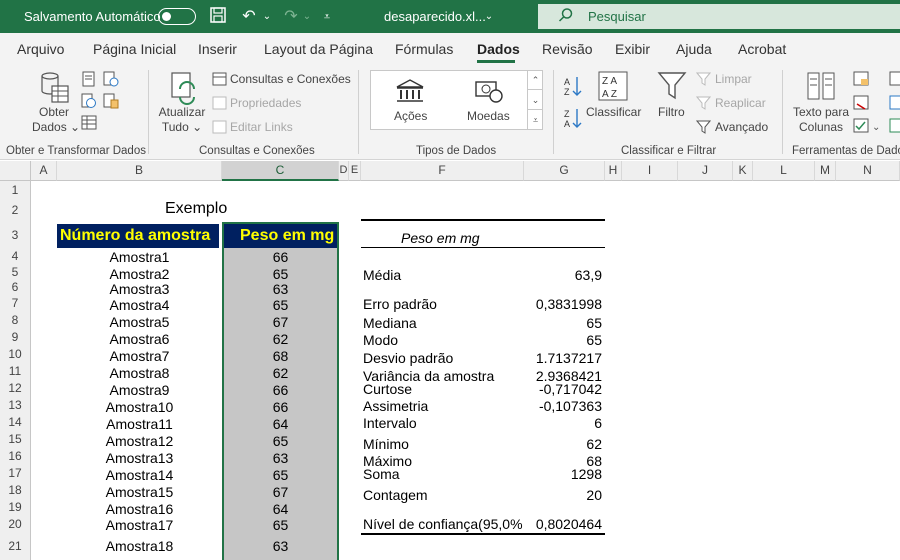  What do you see at coordinates (89, 103) in the screenshot?
I see `from-web-icon` at bounding box center [89, 103].